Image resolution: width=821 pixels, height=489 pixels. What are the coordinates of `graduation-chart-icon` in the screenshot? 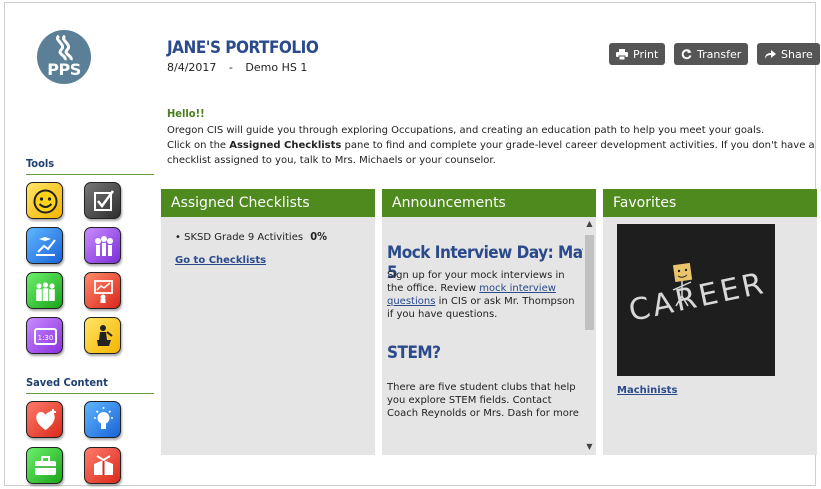 It's located at (44, 245).